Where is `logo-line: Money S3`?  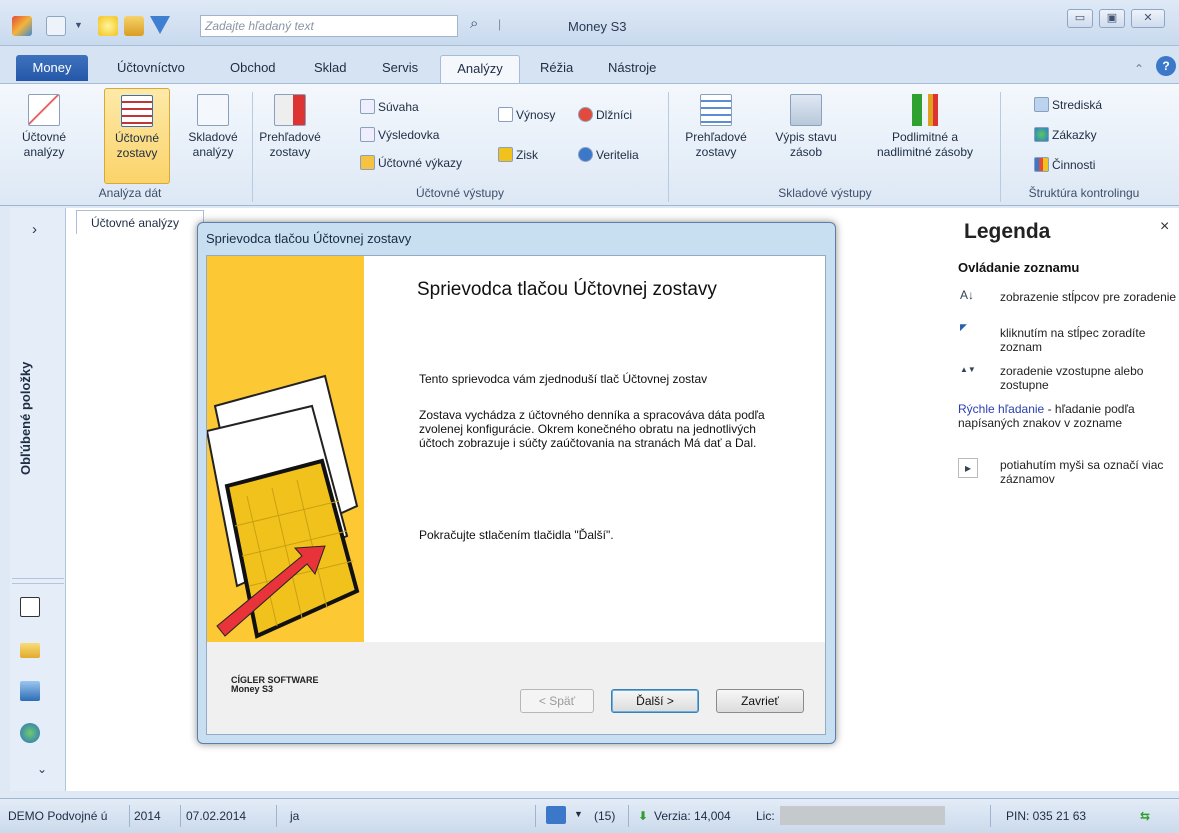 logo-line: Money S3 is located at coordinates (252, 689).